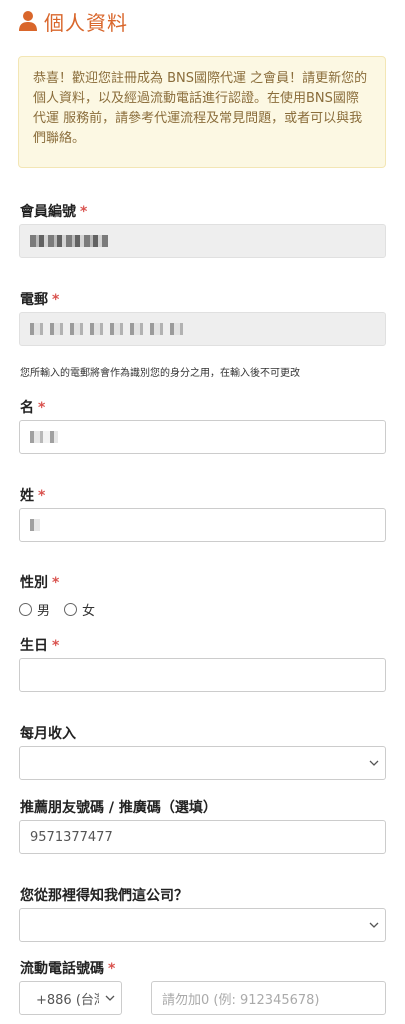  What do you see at coordinates (40, 646) in the screenshot?
I see `birthday-label: 生日 *` at bounding box center [40, 646].